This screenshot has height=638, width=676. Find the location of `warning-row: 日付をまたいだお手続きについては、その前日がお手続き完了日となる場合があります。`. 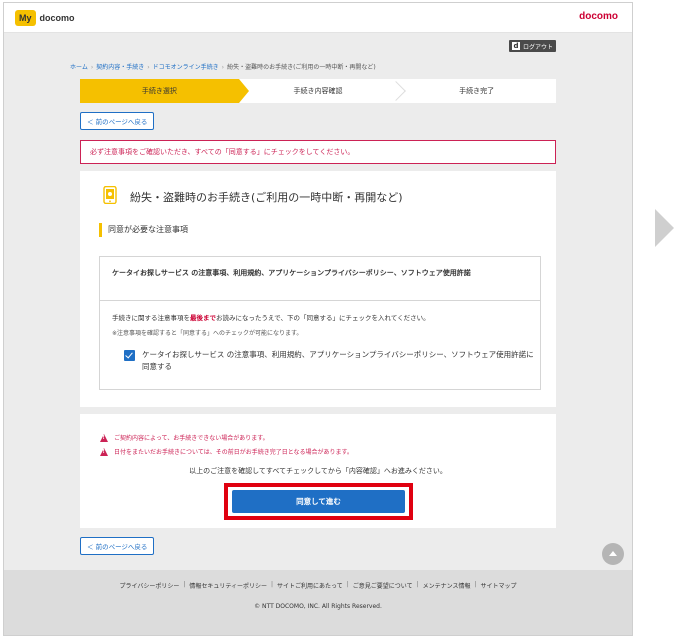

warning-row: 日付をまたいだお手続きについては、その前日がお手続き完了日となる場合があります。 is located at coordinates (226, 451).